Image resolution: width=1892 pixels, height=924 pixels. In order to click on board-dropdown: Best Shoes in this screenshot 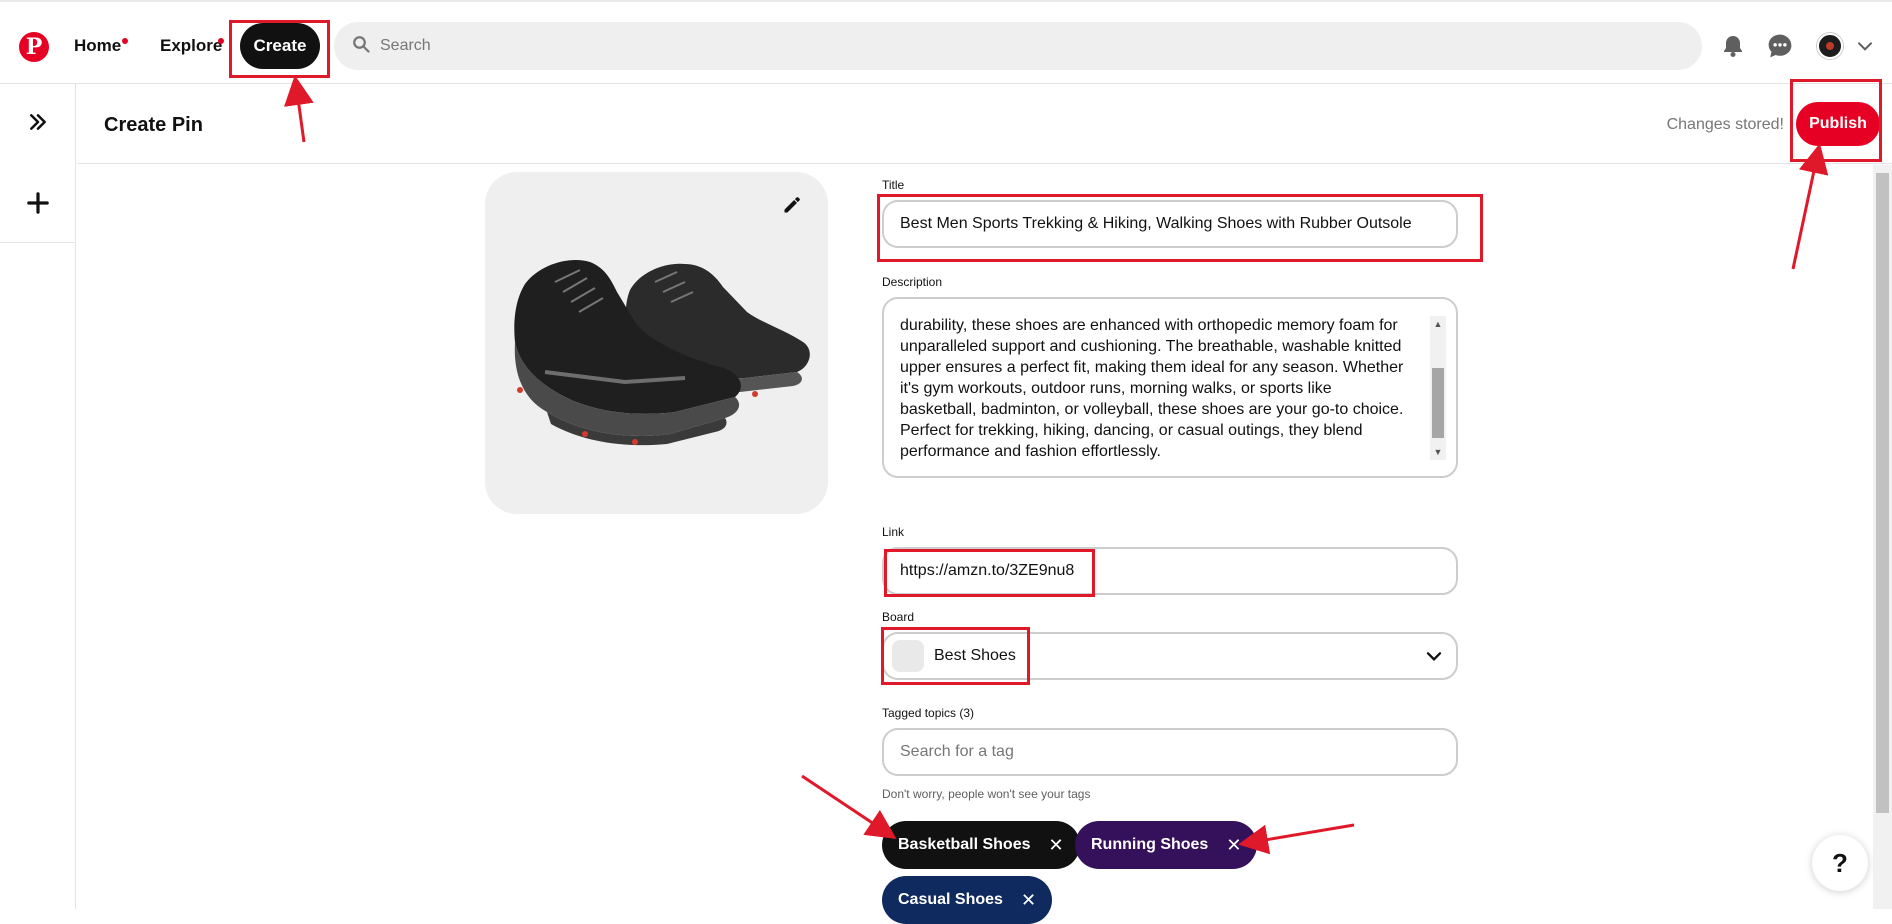, I will do `click(1170, 656)`.